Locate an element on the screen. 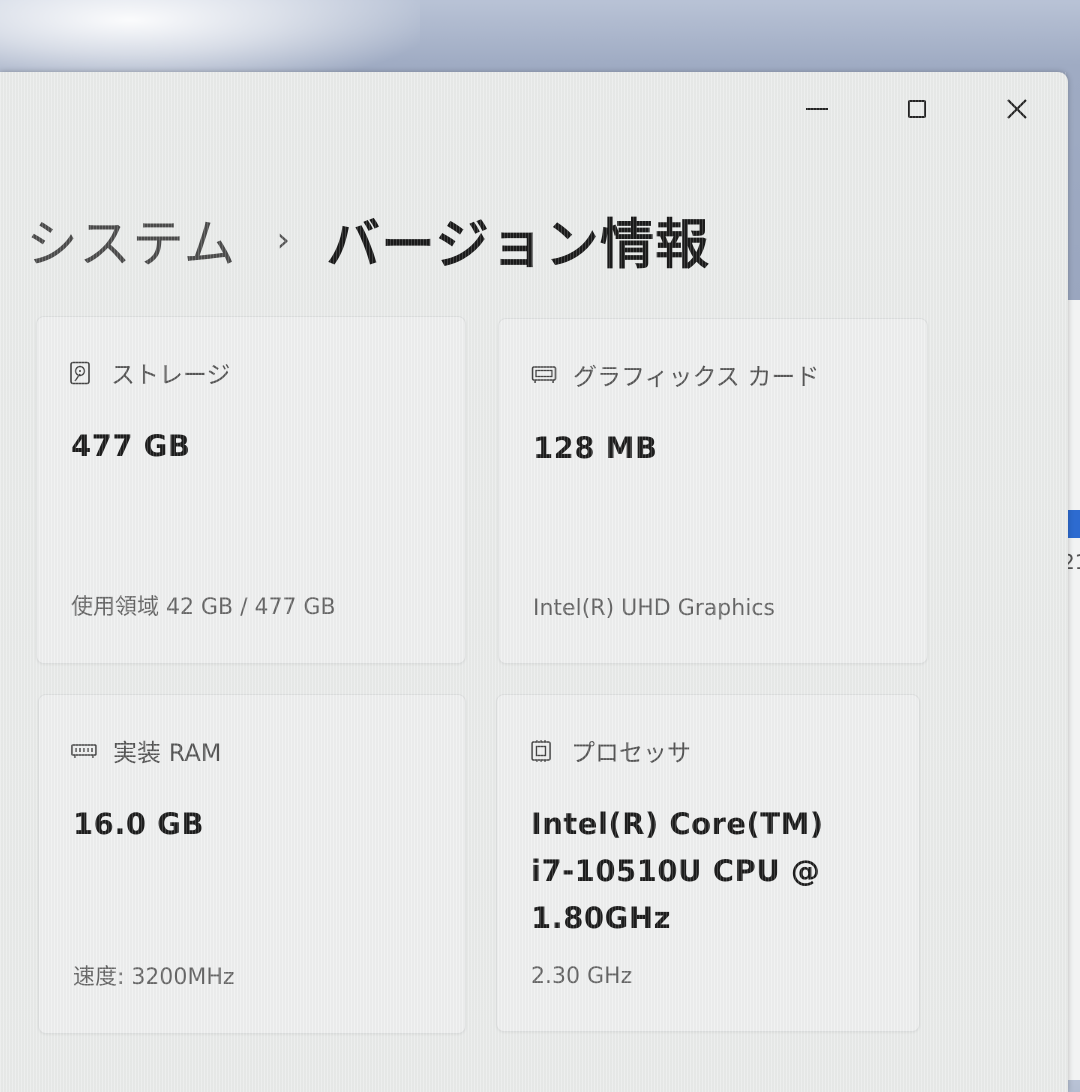 The height and width of the screenshot is (1092, 1080). graphics-card-label: グラフィックス カード is located at coordinates (696, 377).